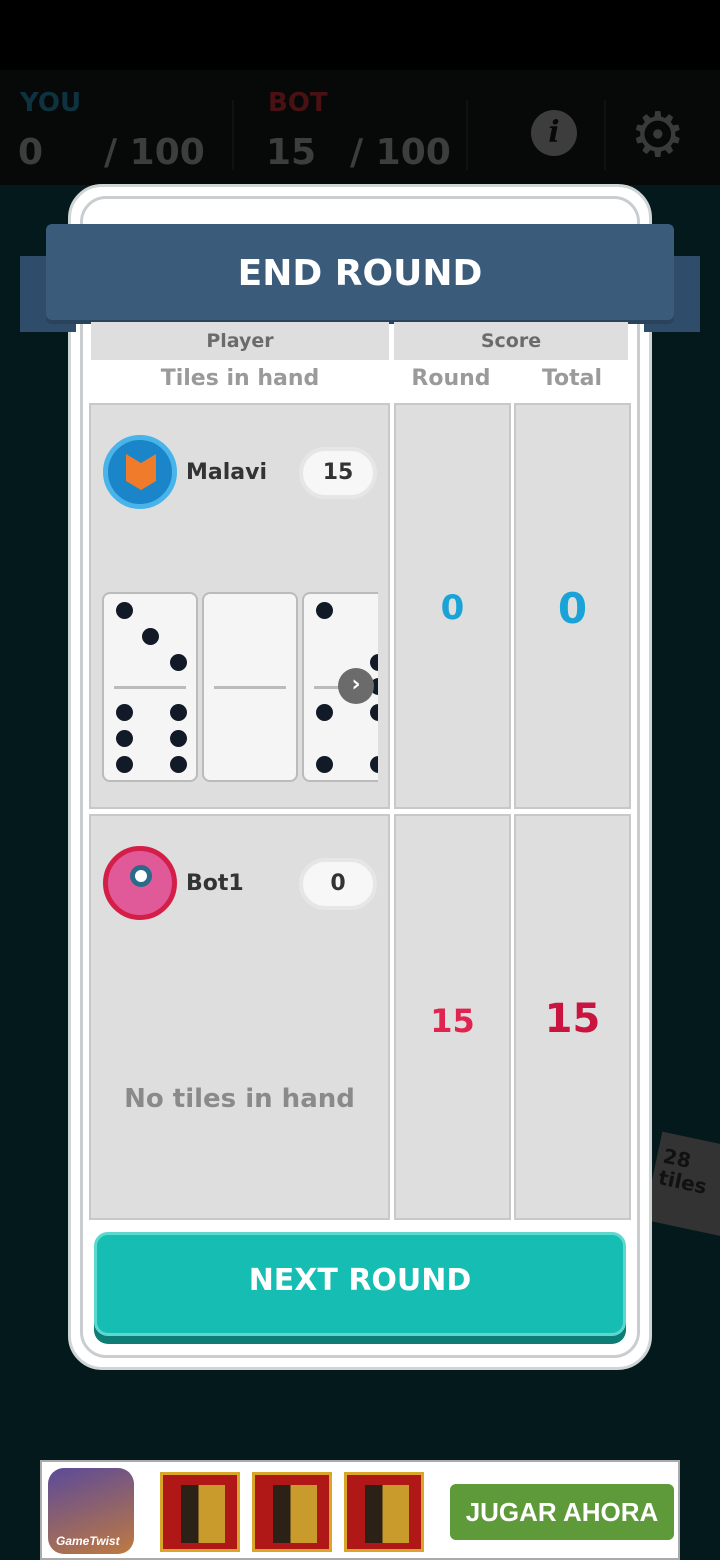  What do you see at coordinates (360, 127) in the screenshot?
I see `score-hud: YOU 0 / 100 BOT 15 / 100 i ⚙` at bounding box center [360, 127].